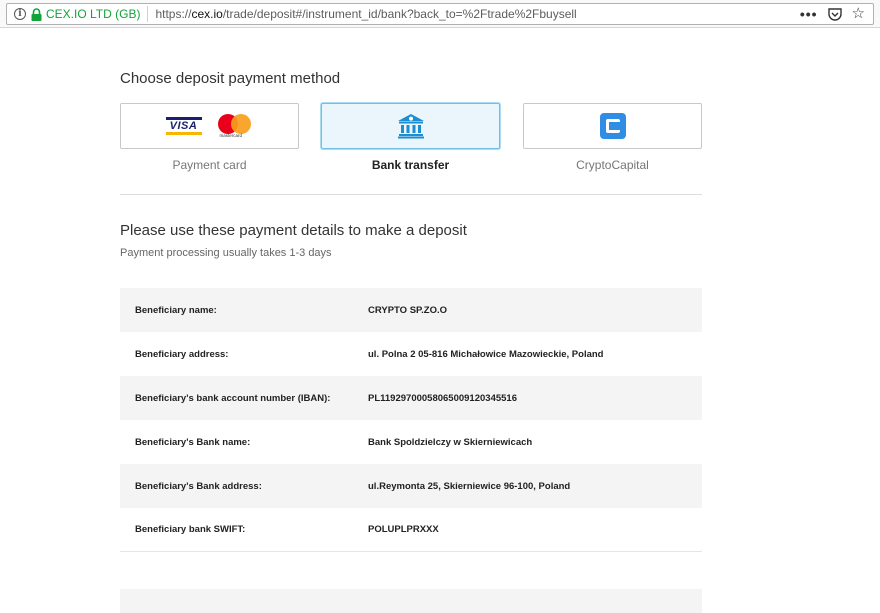  I want to click on beneficiary-address-label: Beneficiary address:, so click(182, 354).